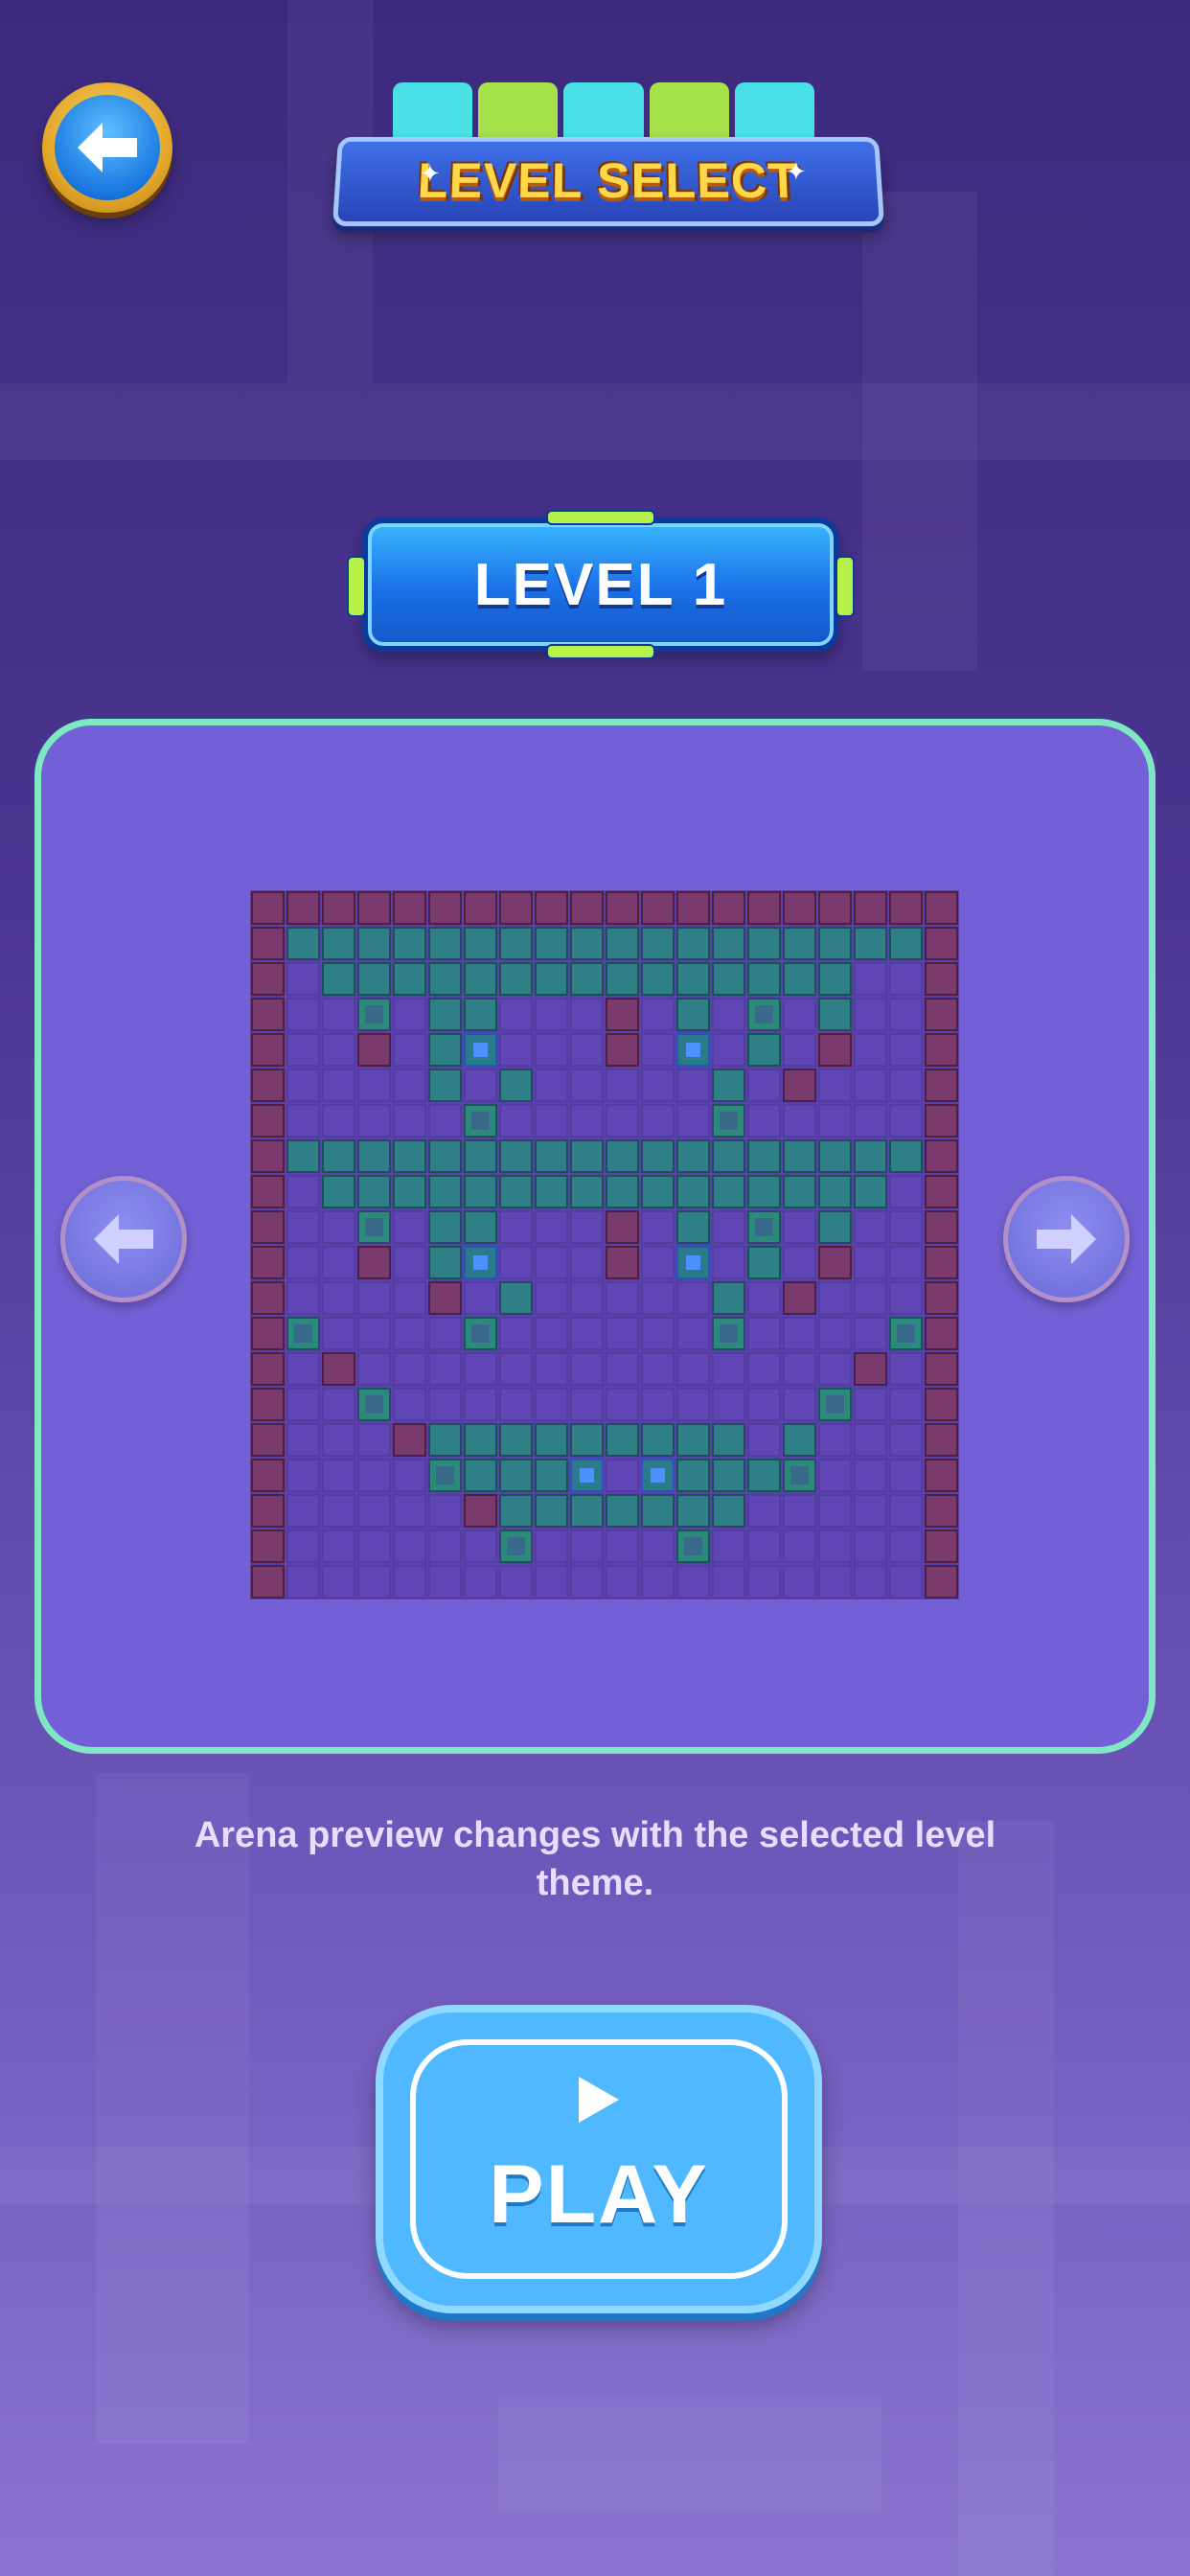 Image resolution: width=1190 pixels, height=2576 pixels. Describe the element at coordinates (599, 2159) in the screenshot. I see `play-button: PLAY` at that location.